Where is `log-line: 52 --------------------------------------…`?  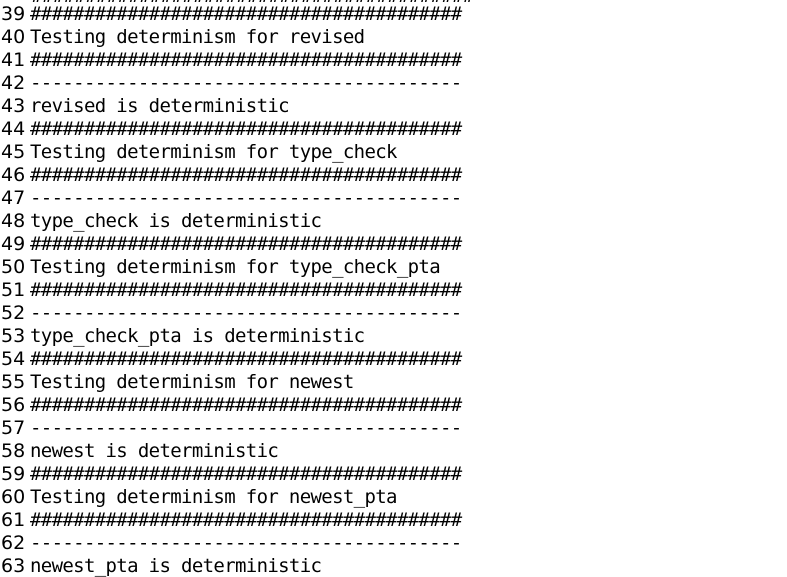 log-line: 52 --------------------------------------… is located at coordinates (393, 313).